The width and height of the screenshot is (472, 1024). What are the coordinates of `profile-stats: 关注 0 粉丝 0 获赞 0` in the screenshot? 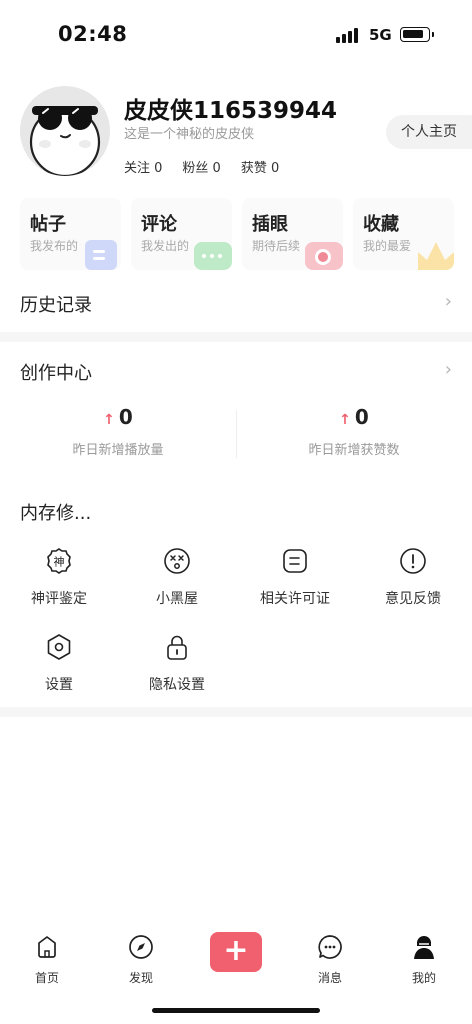 It's located at (201, 166).